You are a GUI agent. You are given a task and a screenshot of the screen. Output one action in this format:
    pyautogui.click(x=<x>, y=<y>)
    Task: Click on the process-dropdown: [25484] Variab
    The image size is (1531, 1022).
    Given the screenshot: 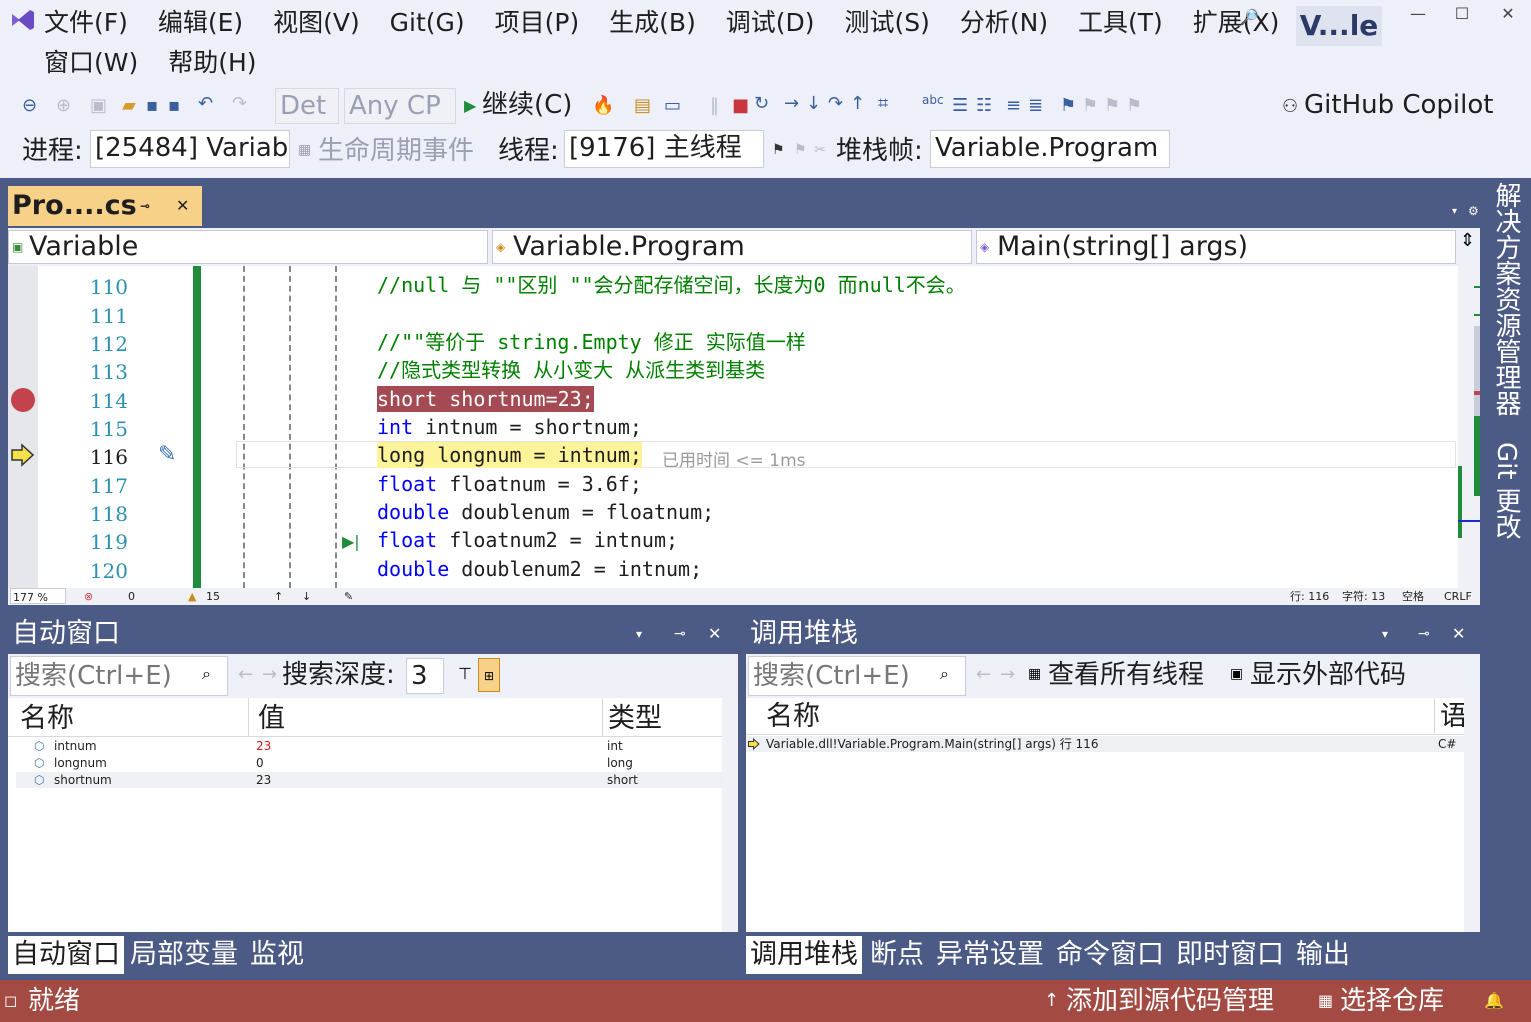 What is the action you would take?
    pyautogui.click(x=190, y=149)
    